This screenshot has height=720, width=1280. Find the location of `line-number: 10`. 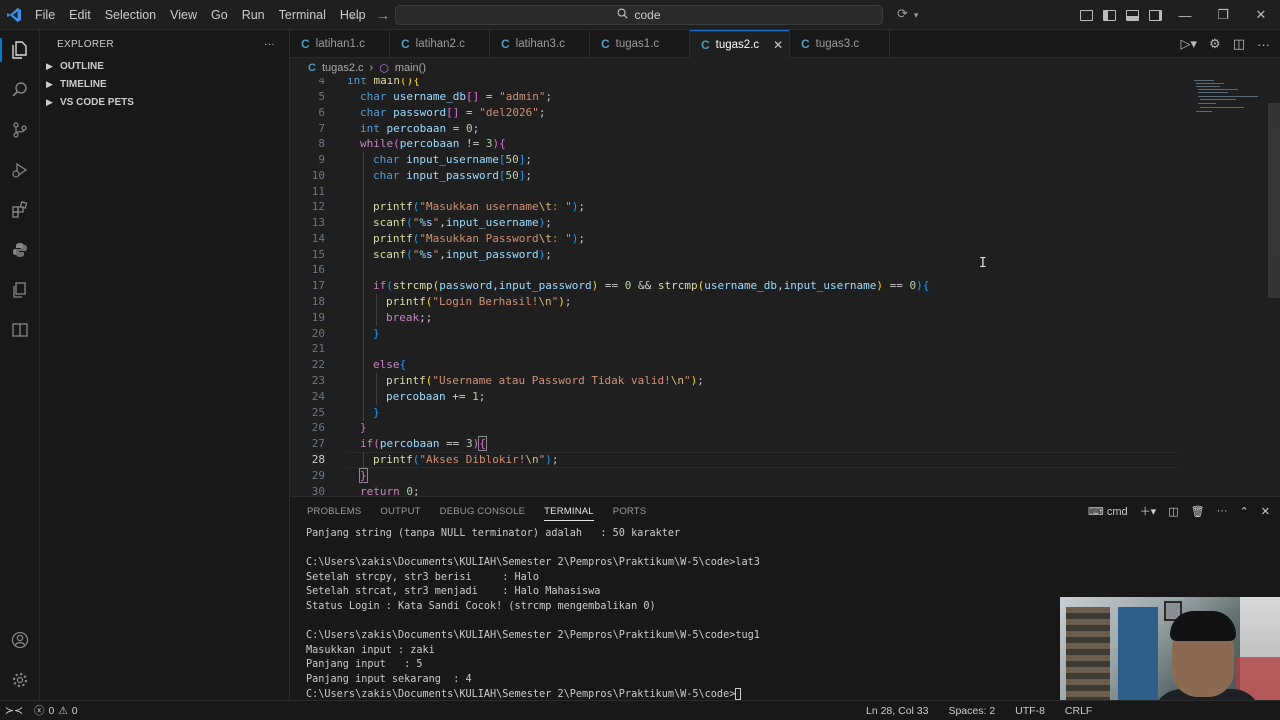

line-number: 10 is located at coordinates (318, 175).